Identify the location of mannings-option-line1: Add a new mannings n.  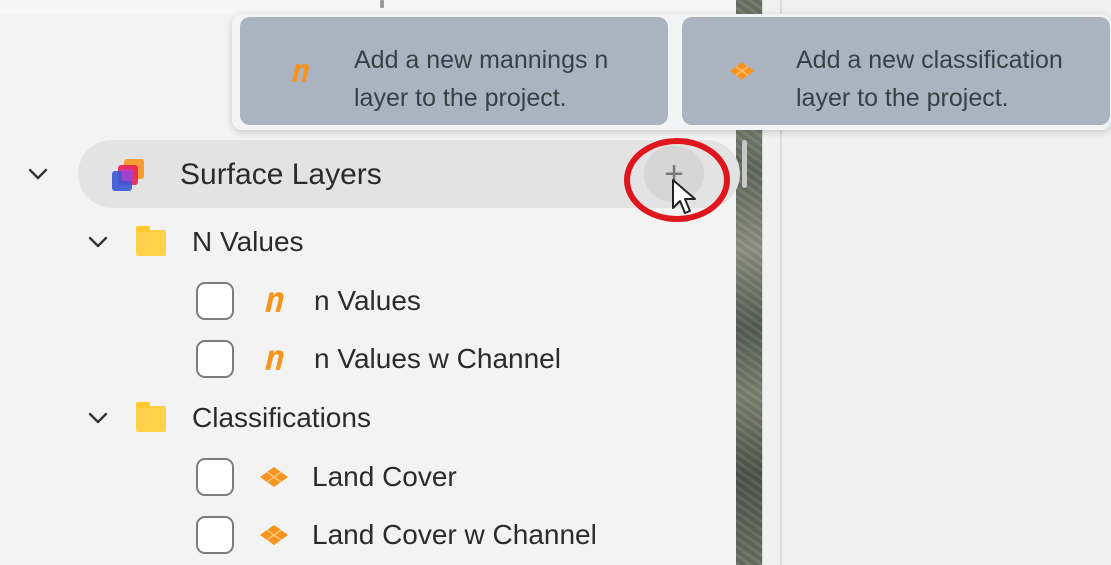
(481, 60).